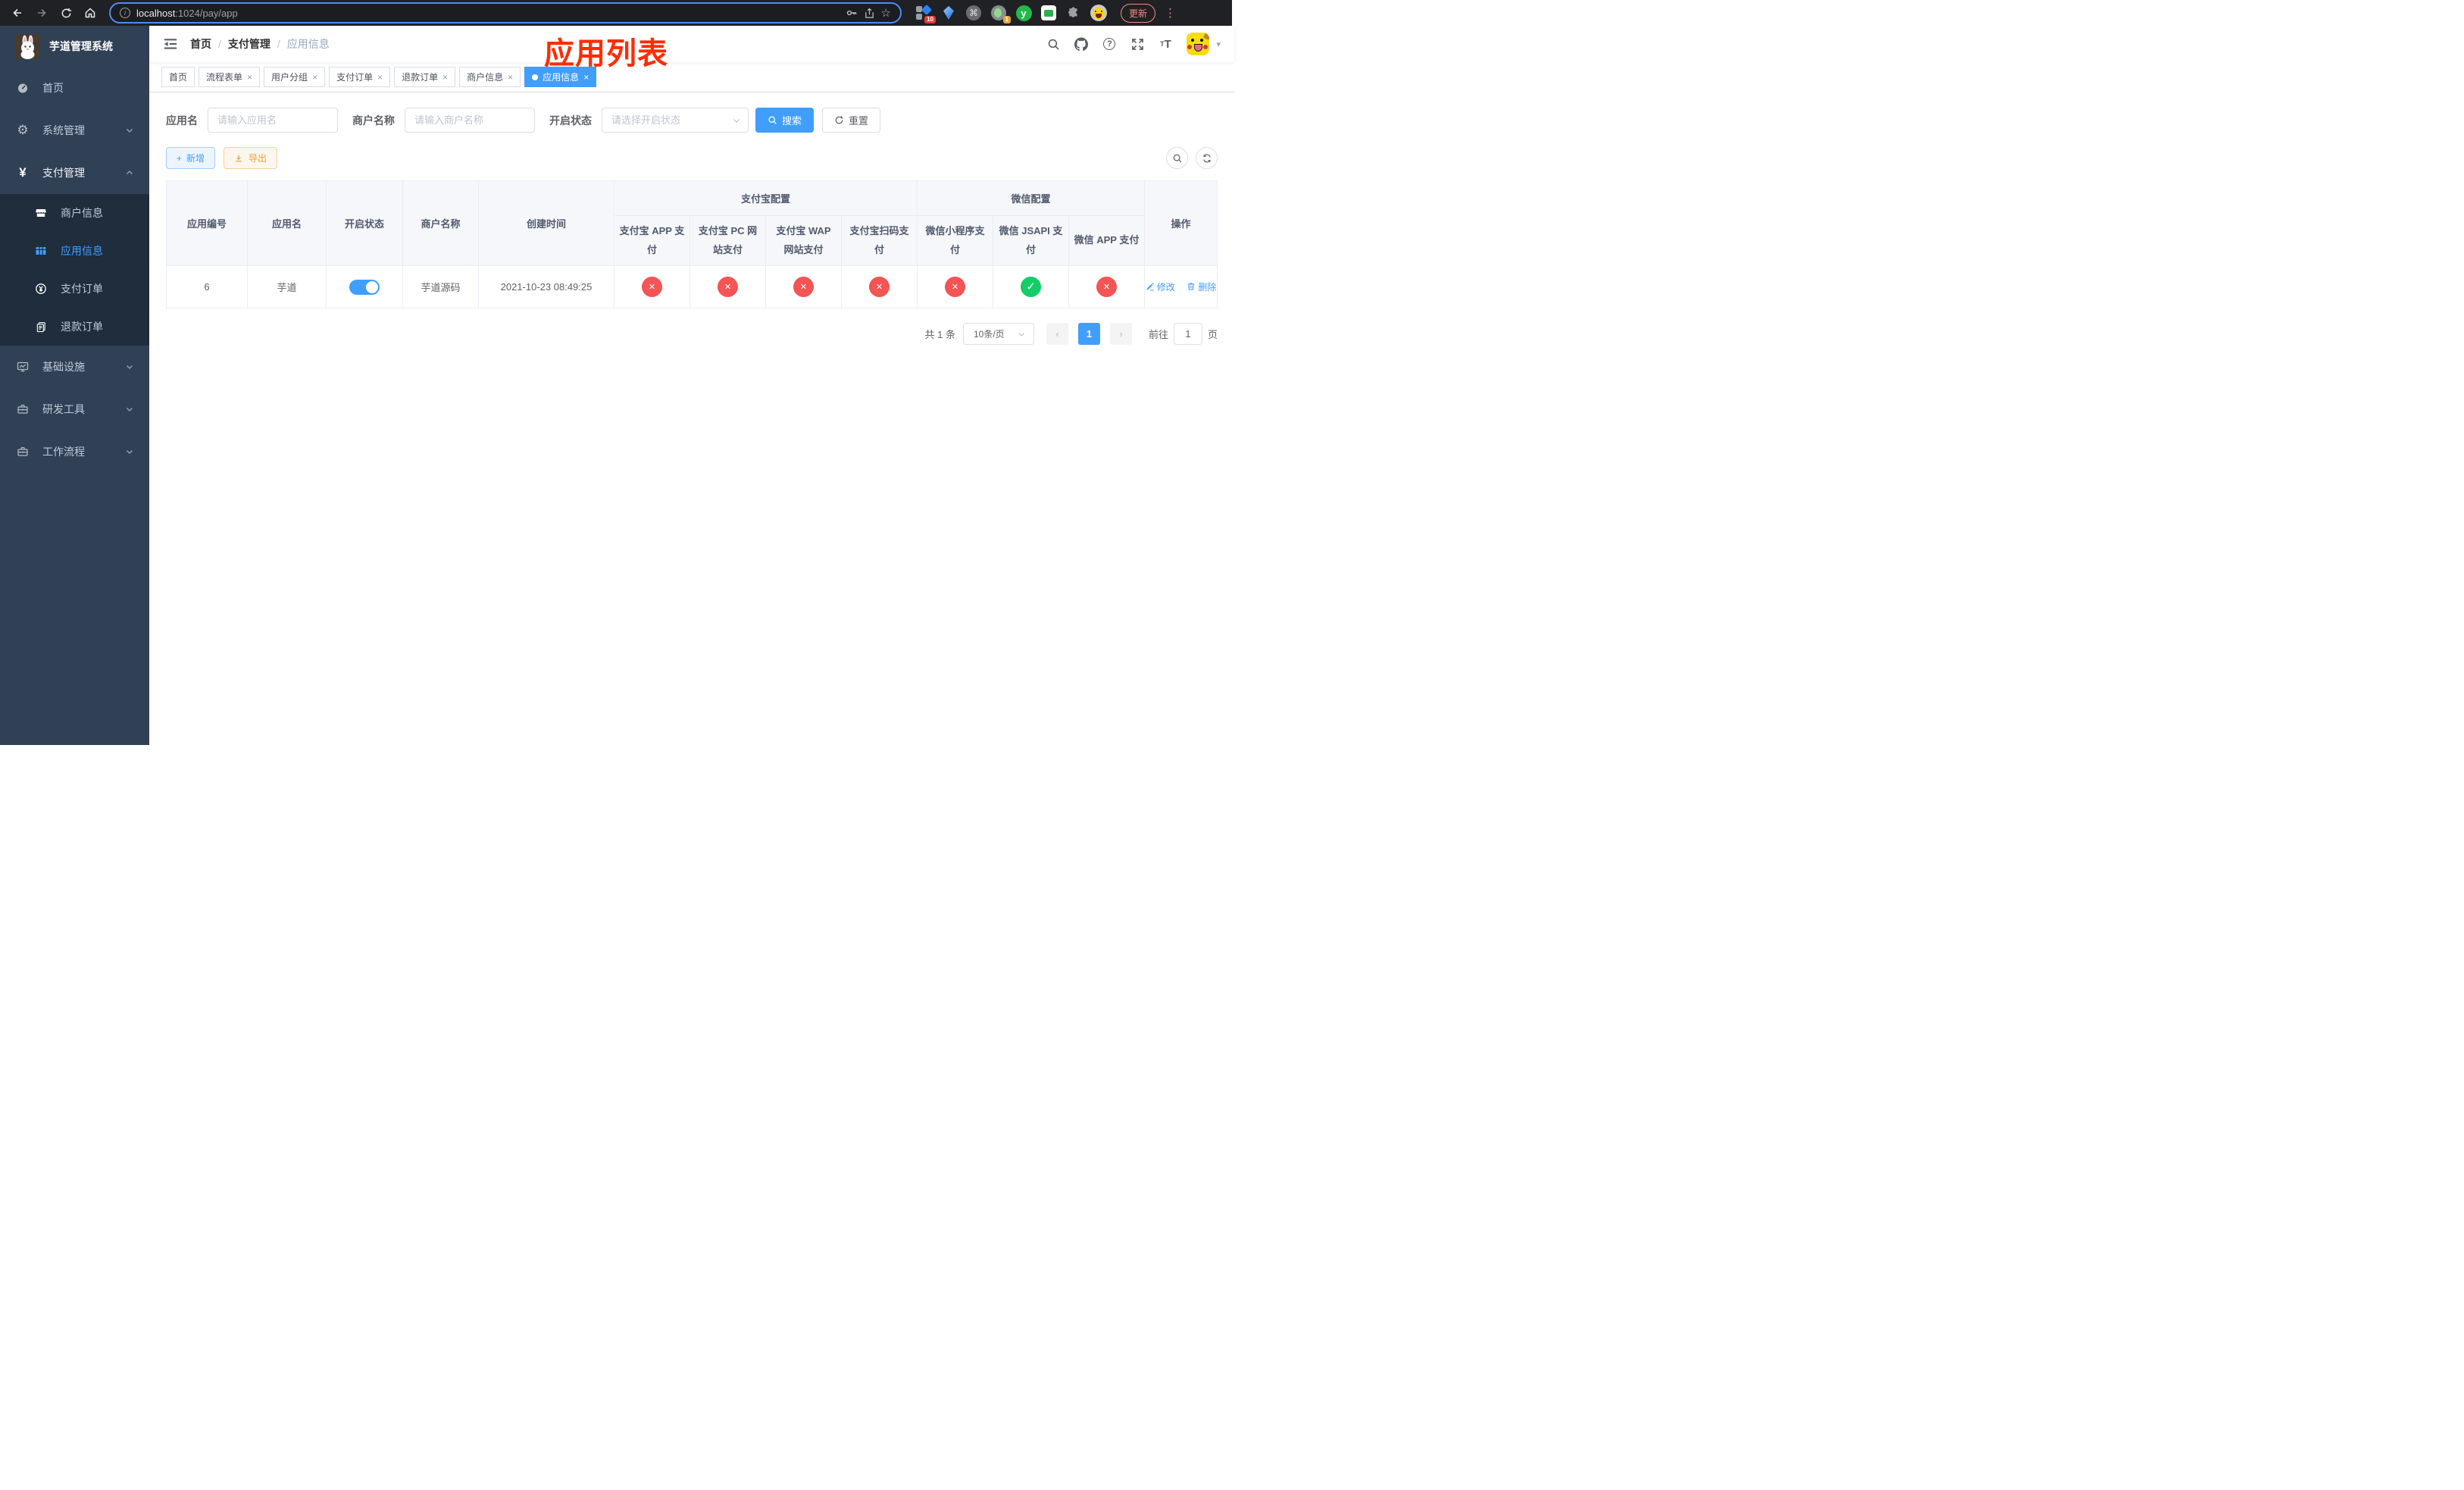  What do you see at coordinates (440, 223) in the screenshot?
I see `col-merchant-name: 商户名称` at bounding box center [440, 223].